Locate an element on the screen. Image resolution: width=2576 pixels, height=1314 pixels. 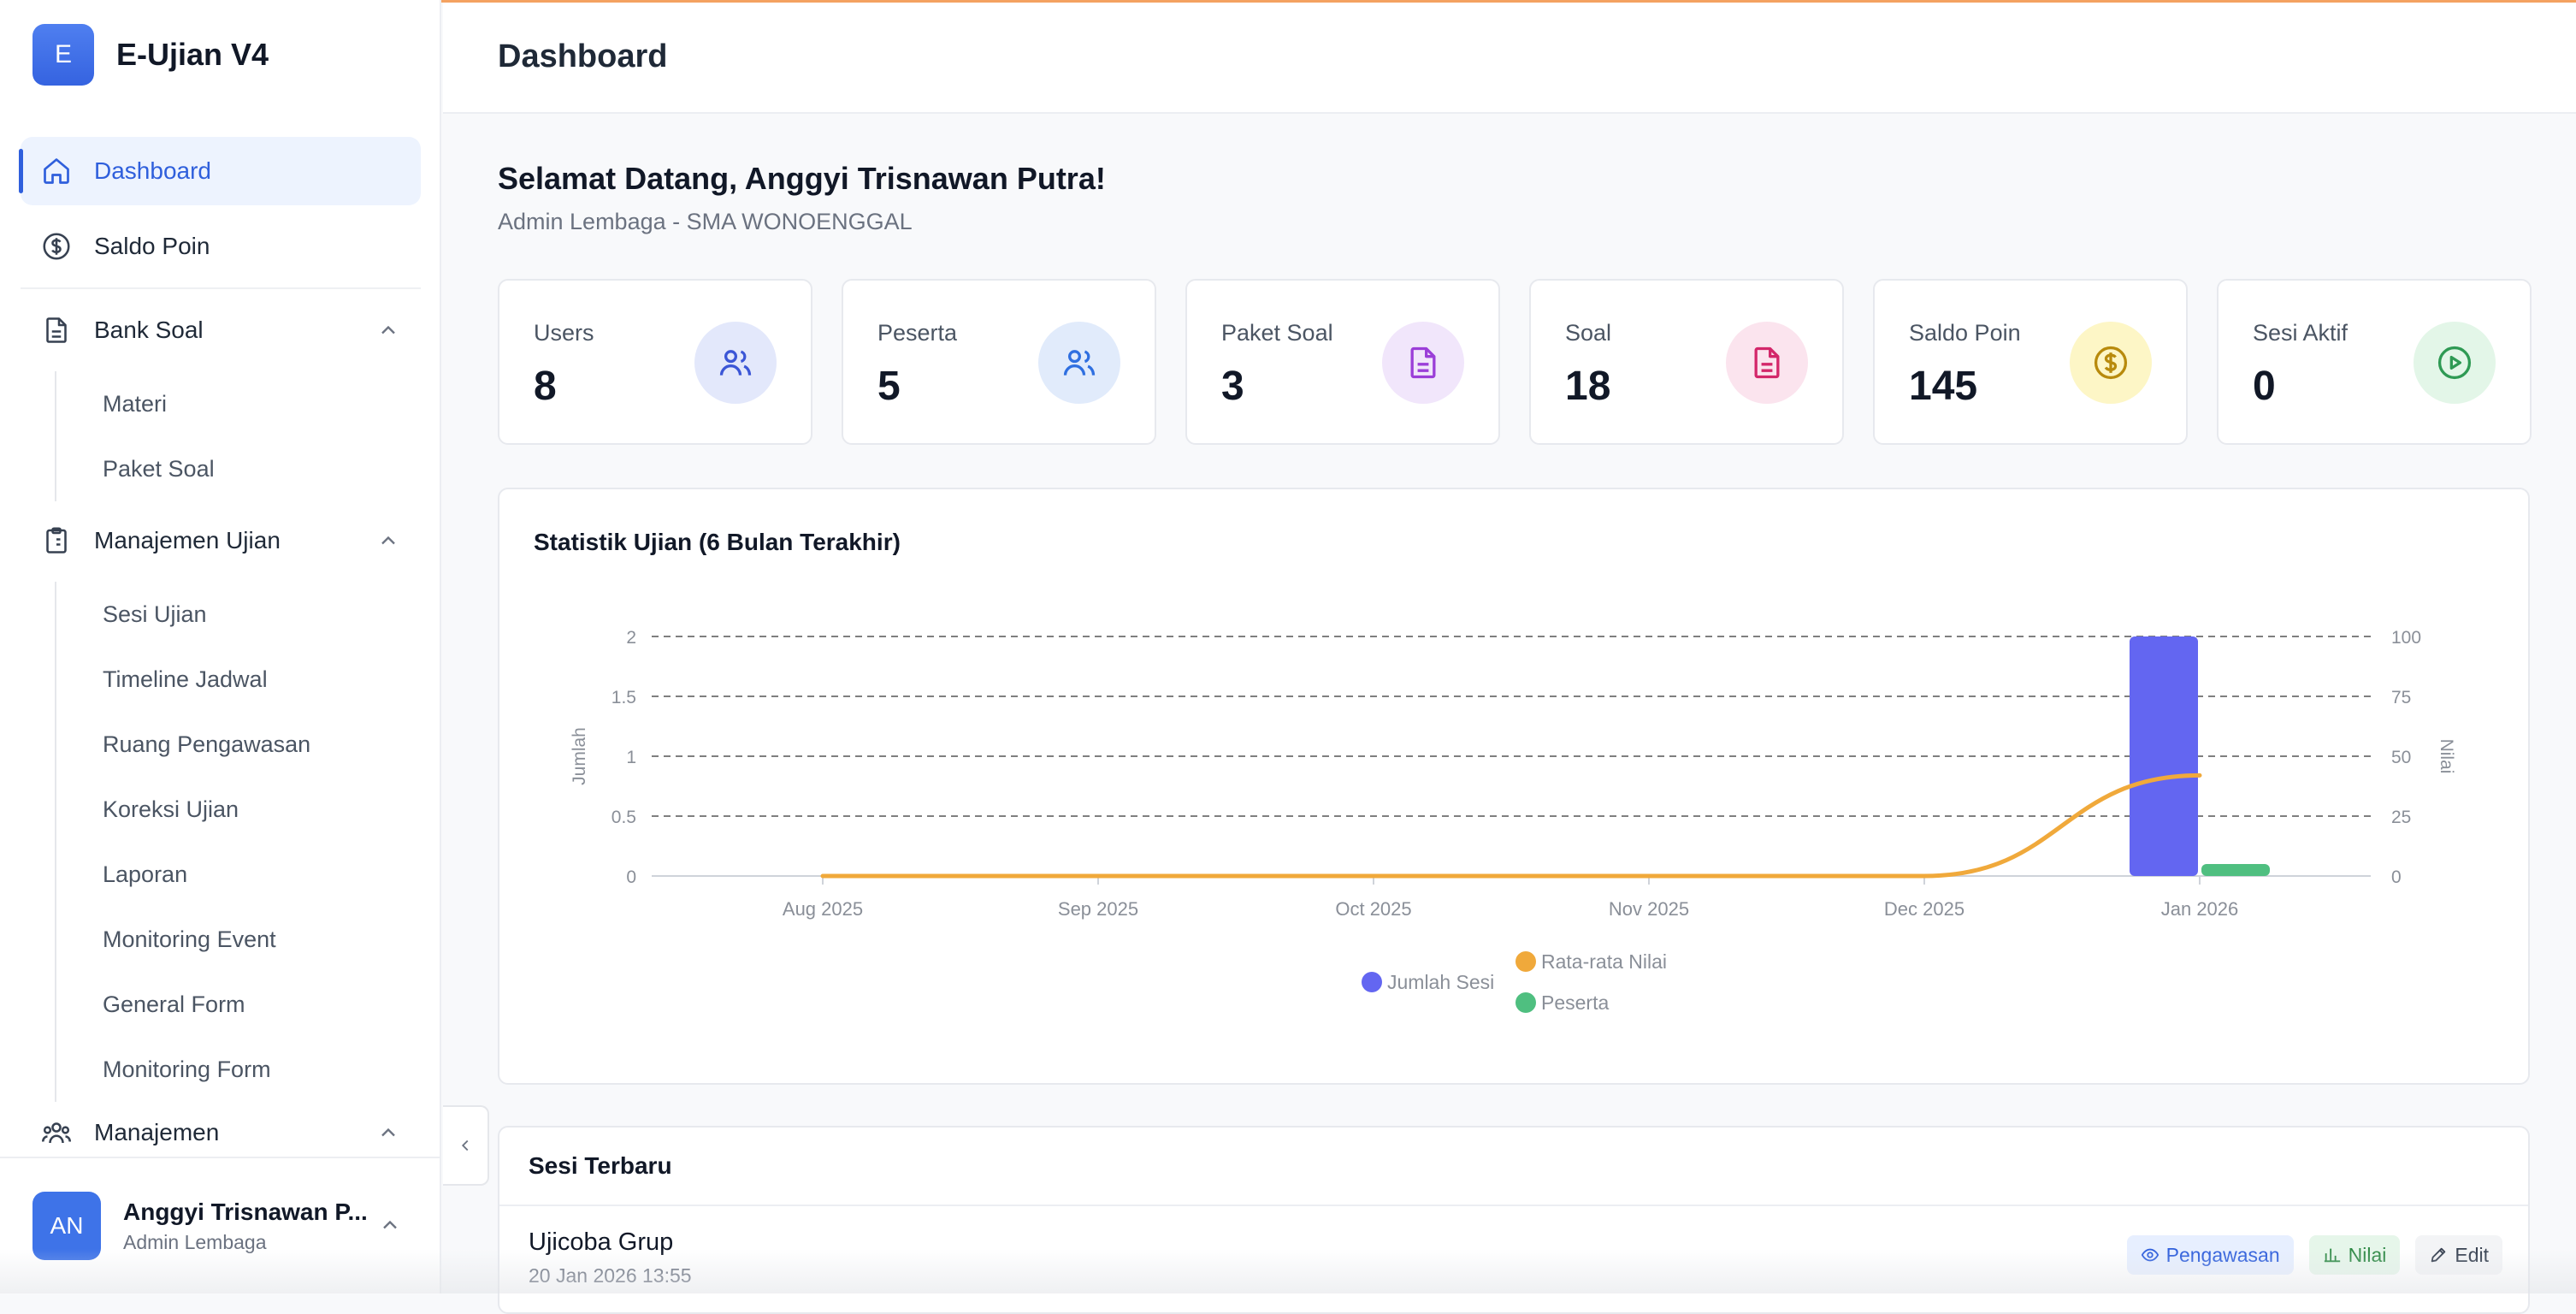
sidebar-item-label: Bank Soal is located at coordinates (149, 330).